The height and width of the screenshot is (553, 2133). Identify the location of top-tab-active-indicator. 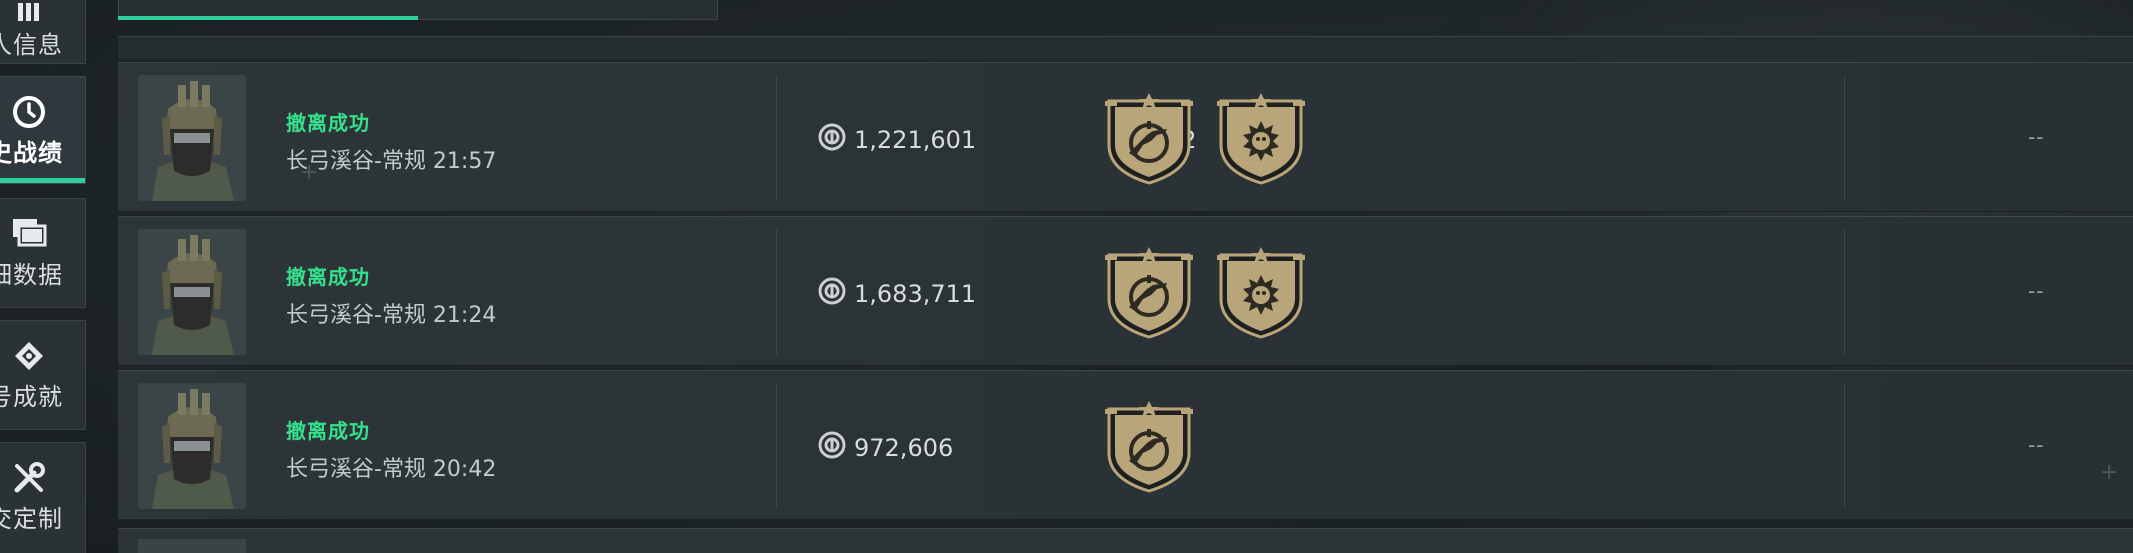
(268, 18).